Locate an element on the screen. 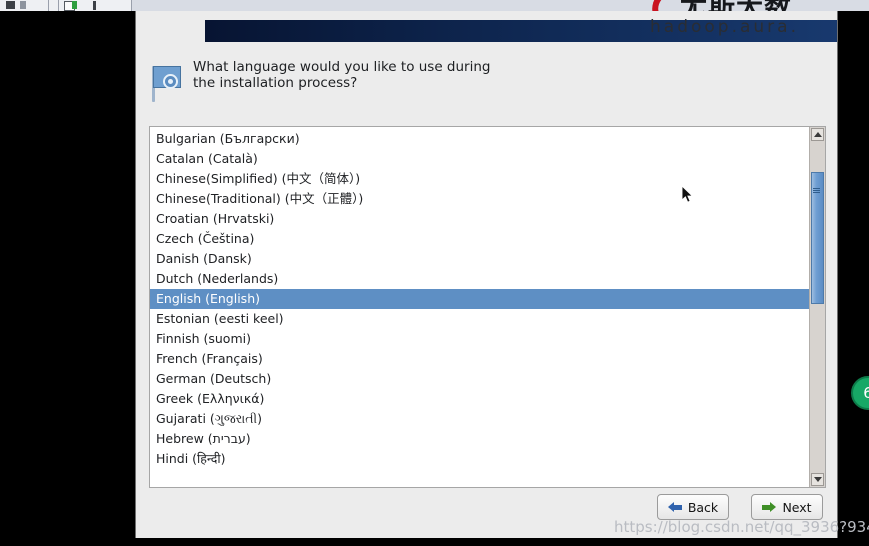 The image size is (869, 546). toolbar-icon-b is located at coordinates (23, 5).